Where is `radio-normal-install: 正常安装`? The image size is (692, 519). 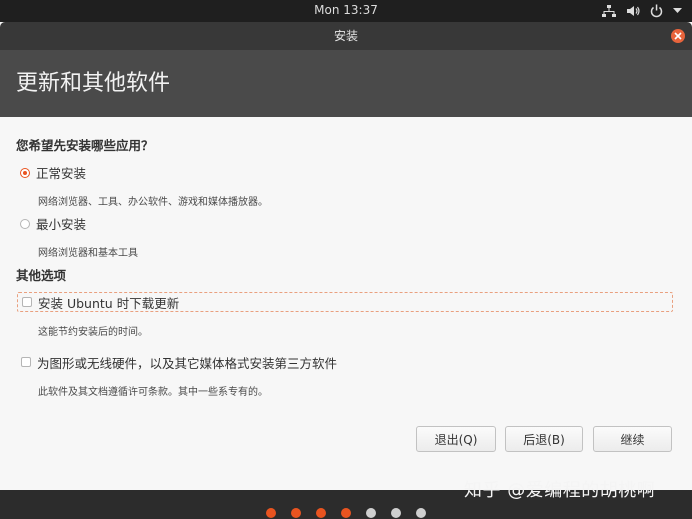
radio-normal-install: 正常安装 is located at coordinates (53, 172).